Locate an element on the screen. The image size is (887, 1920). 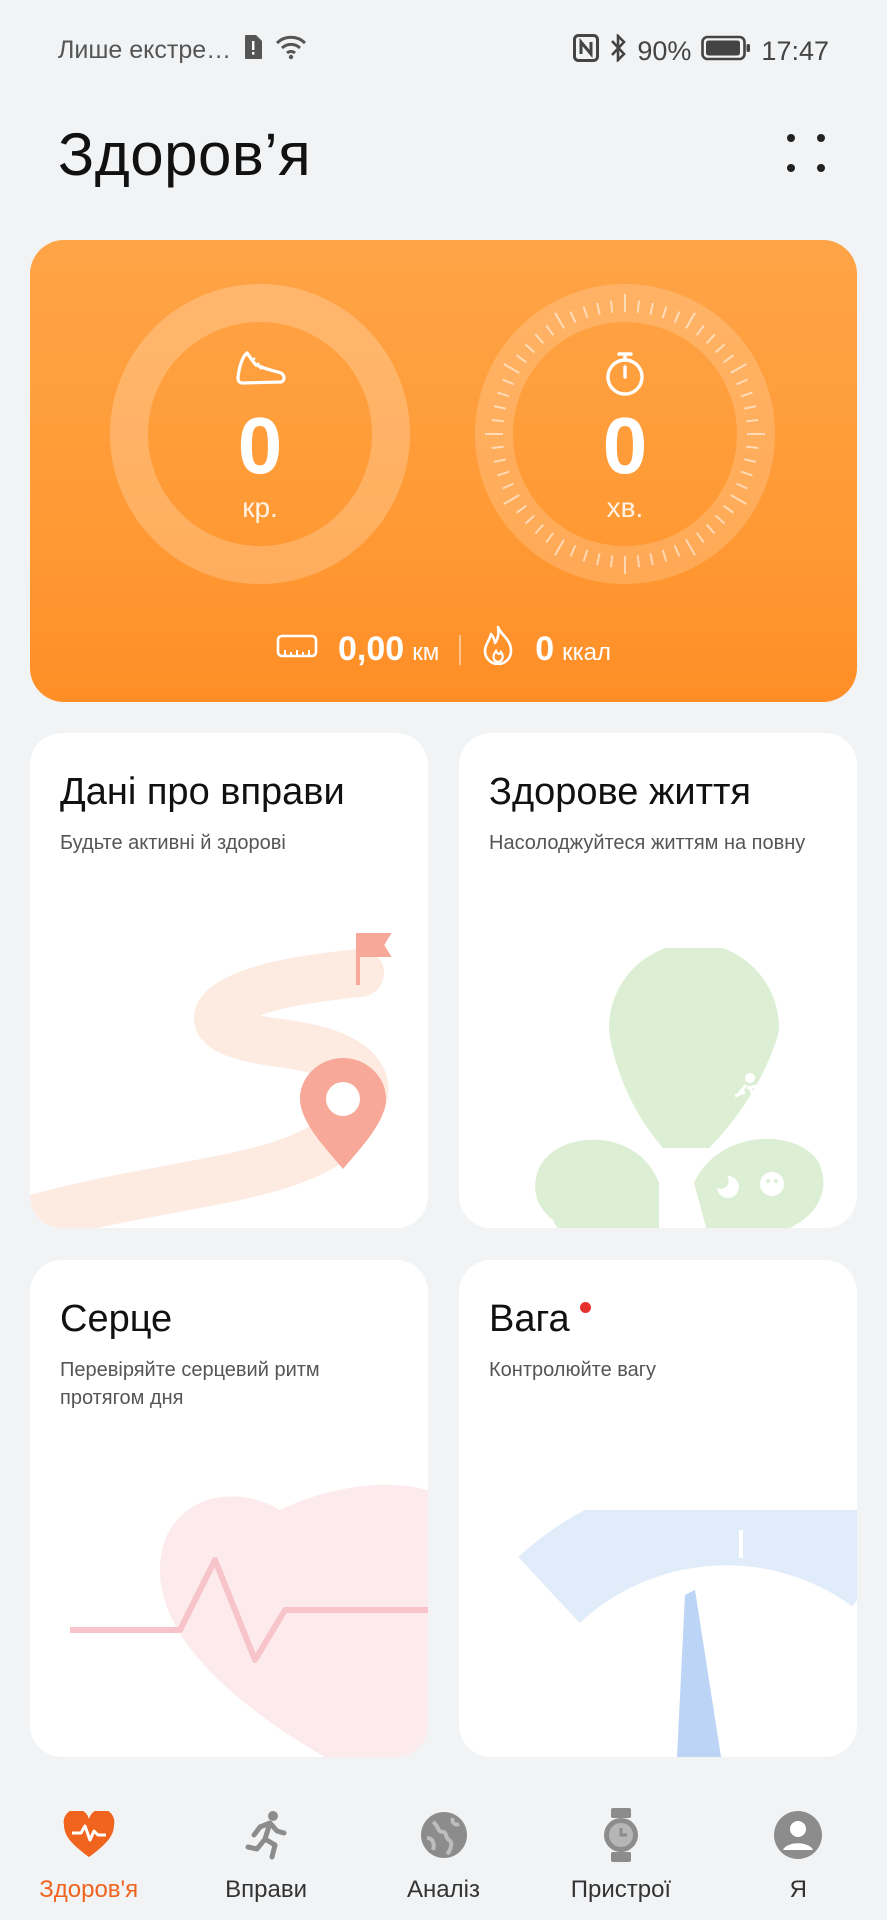
steps-unit: кр. is located at coordinates (260, 507).